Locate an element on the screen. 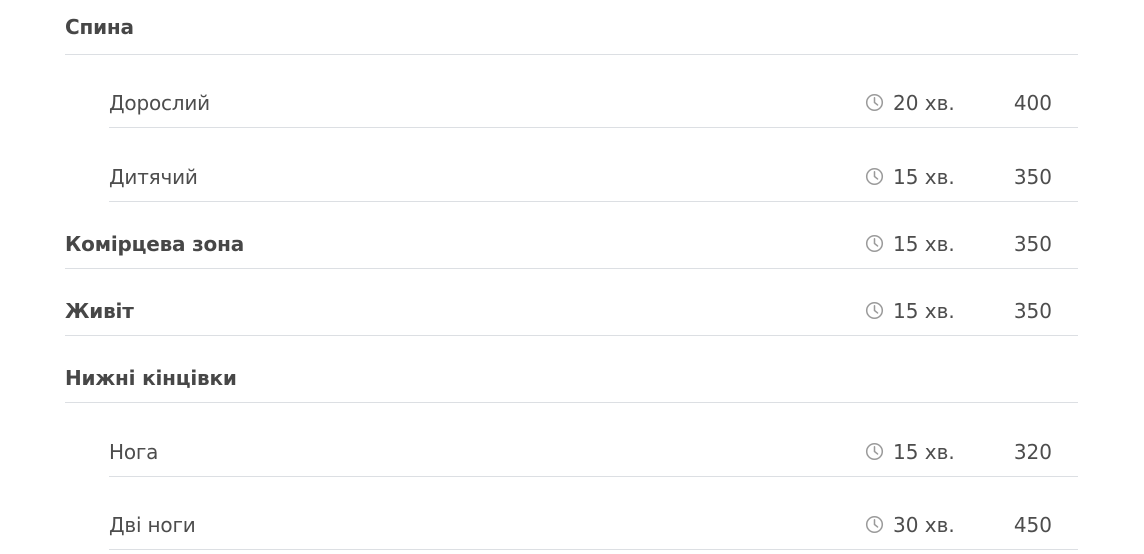 The width and height of the screenshot is (1144, 554). price: 450 is located at coordinates (1032, 524).